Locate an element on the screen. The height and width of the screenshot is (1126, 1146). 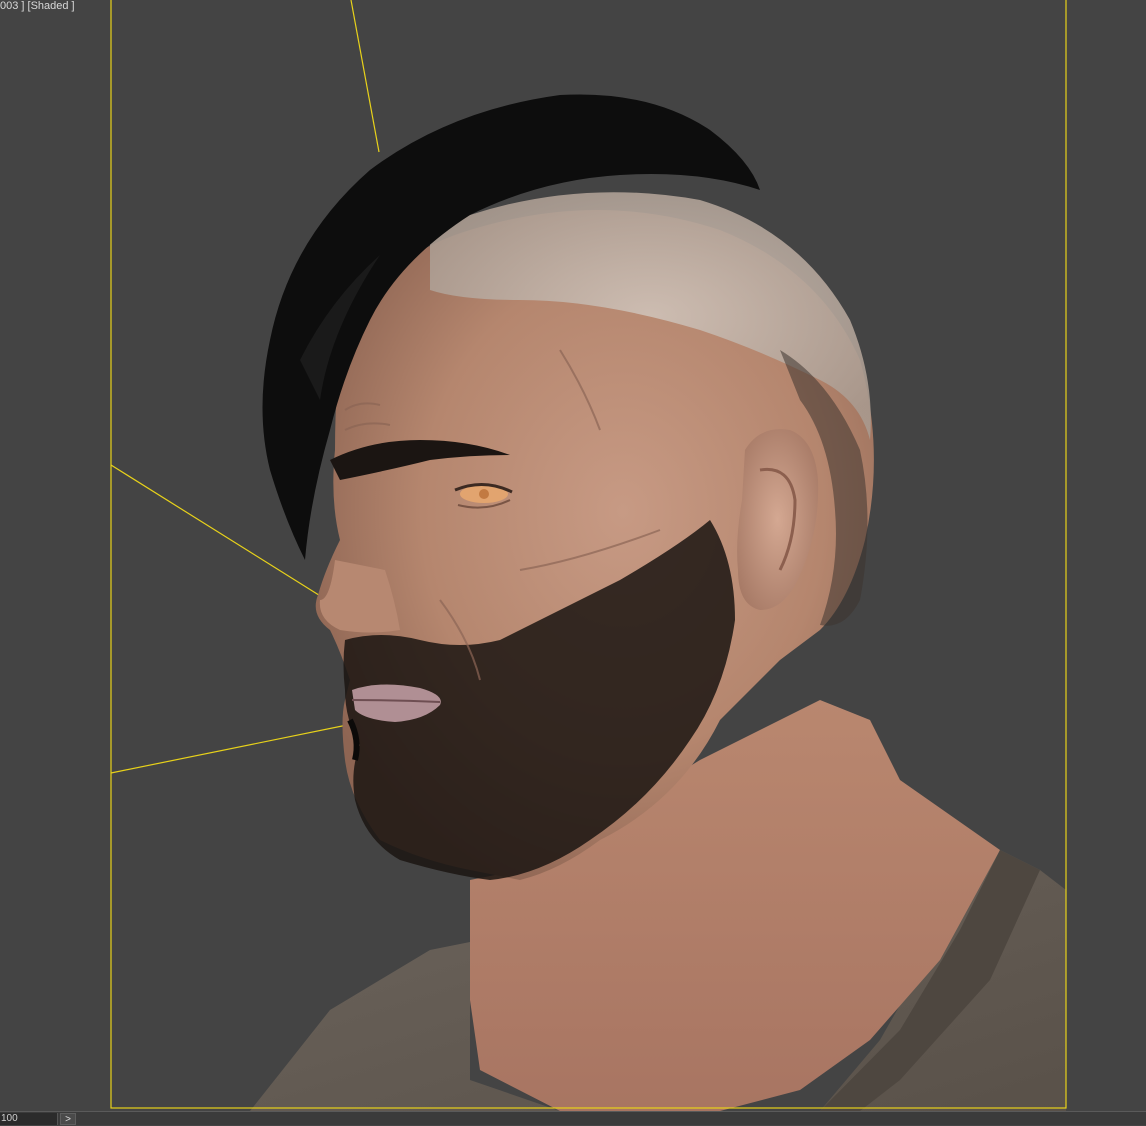
viewport-label: 003 ] [Shaded ] is located at coordinates (37, 6).